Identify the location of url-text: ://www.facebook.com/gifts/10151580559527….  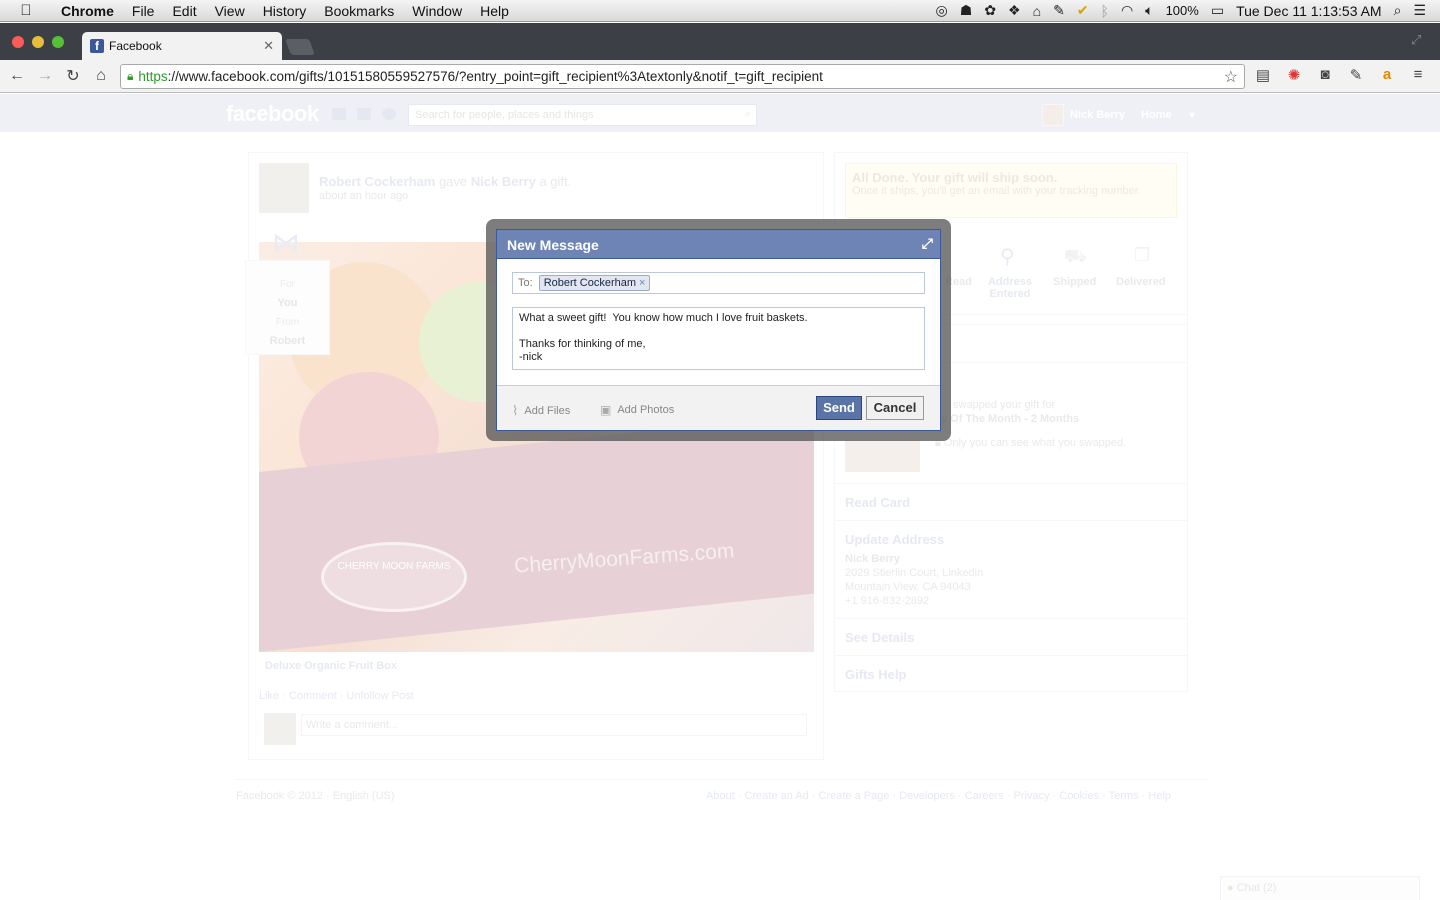
(495, 76).